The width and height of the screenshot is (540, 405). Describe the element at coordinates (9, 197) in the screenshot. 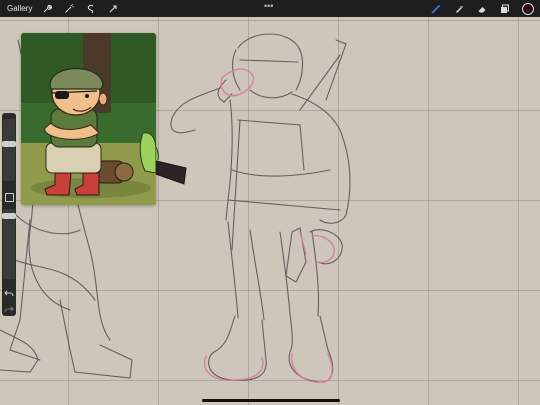

I see `square-modify-icon` at that location.